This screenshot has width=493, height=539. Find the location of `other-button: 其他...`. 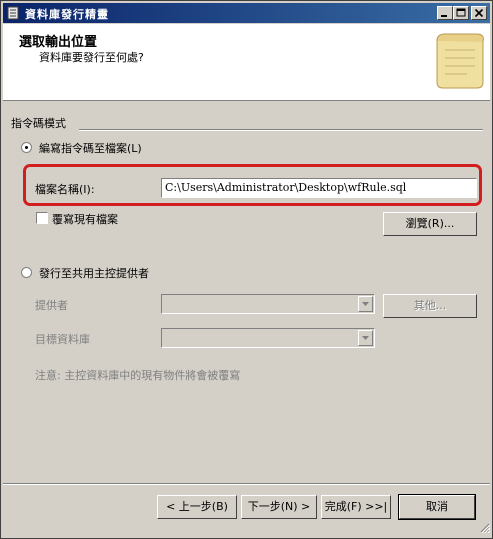

other-button: 其他... is located at coordinates (430, 306).